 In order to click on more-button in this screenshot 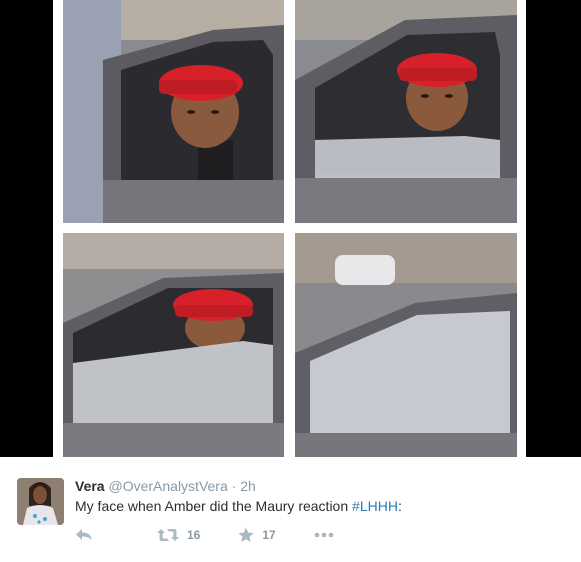, I will do `click(324, 535)`.